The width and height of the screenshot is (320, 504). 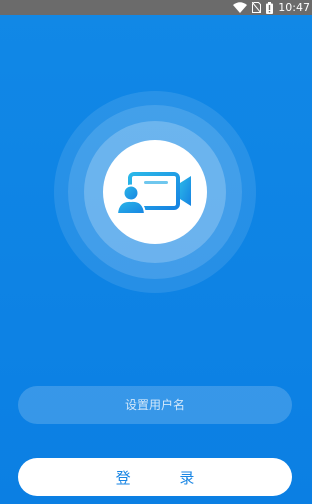 What do you see at coordinates (155, 477) in the screenshot?
I see `login-button: 登 录` at bounding box center [155, 477].